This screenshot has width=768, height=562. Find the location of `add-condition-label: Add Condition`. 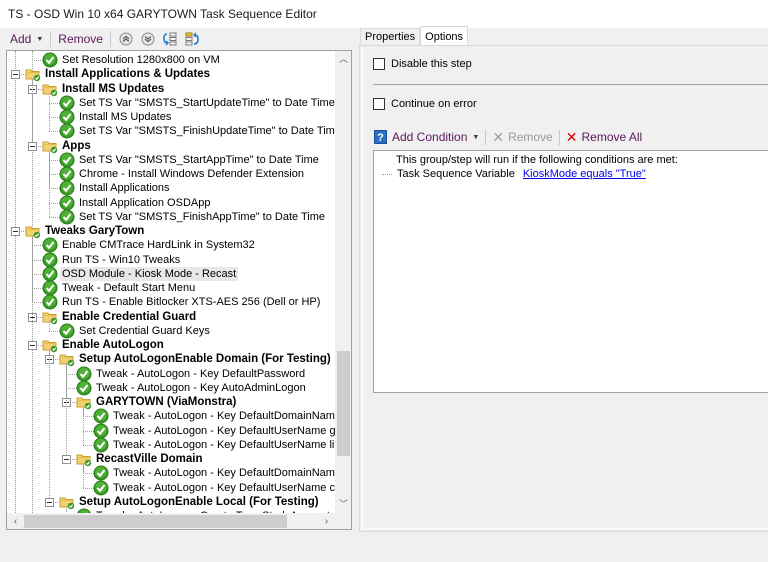

add-condition-label: Add Condition is located at coordinates (430, 137).